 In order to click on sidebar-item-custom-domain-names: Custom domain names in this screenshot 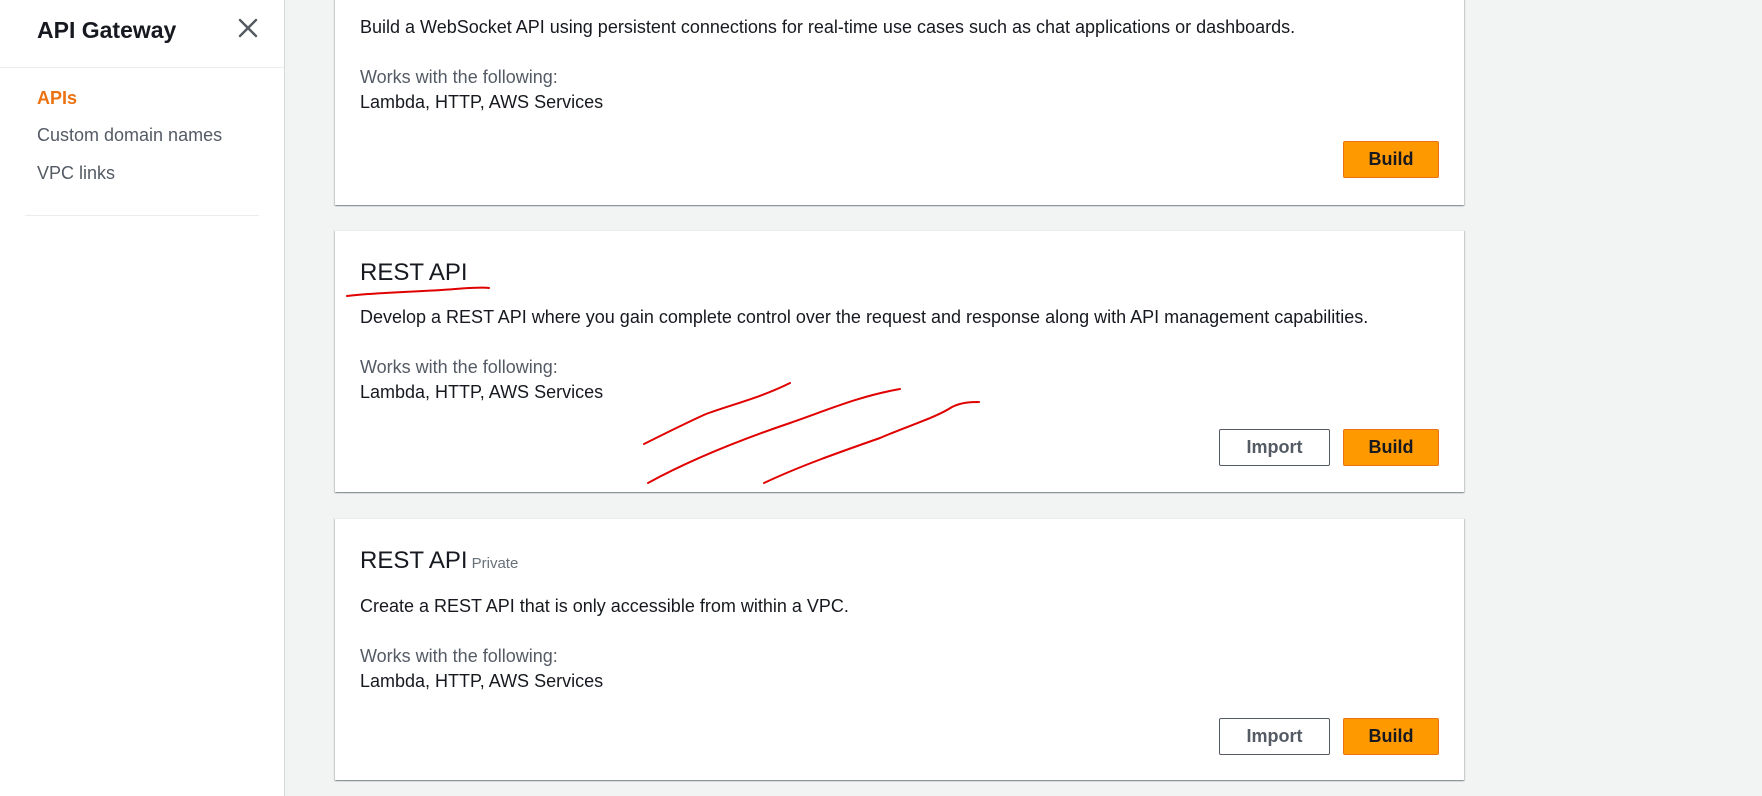, I will do `click(129, 135)`.